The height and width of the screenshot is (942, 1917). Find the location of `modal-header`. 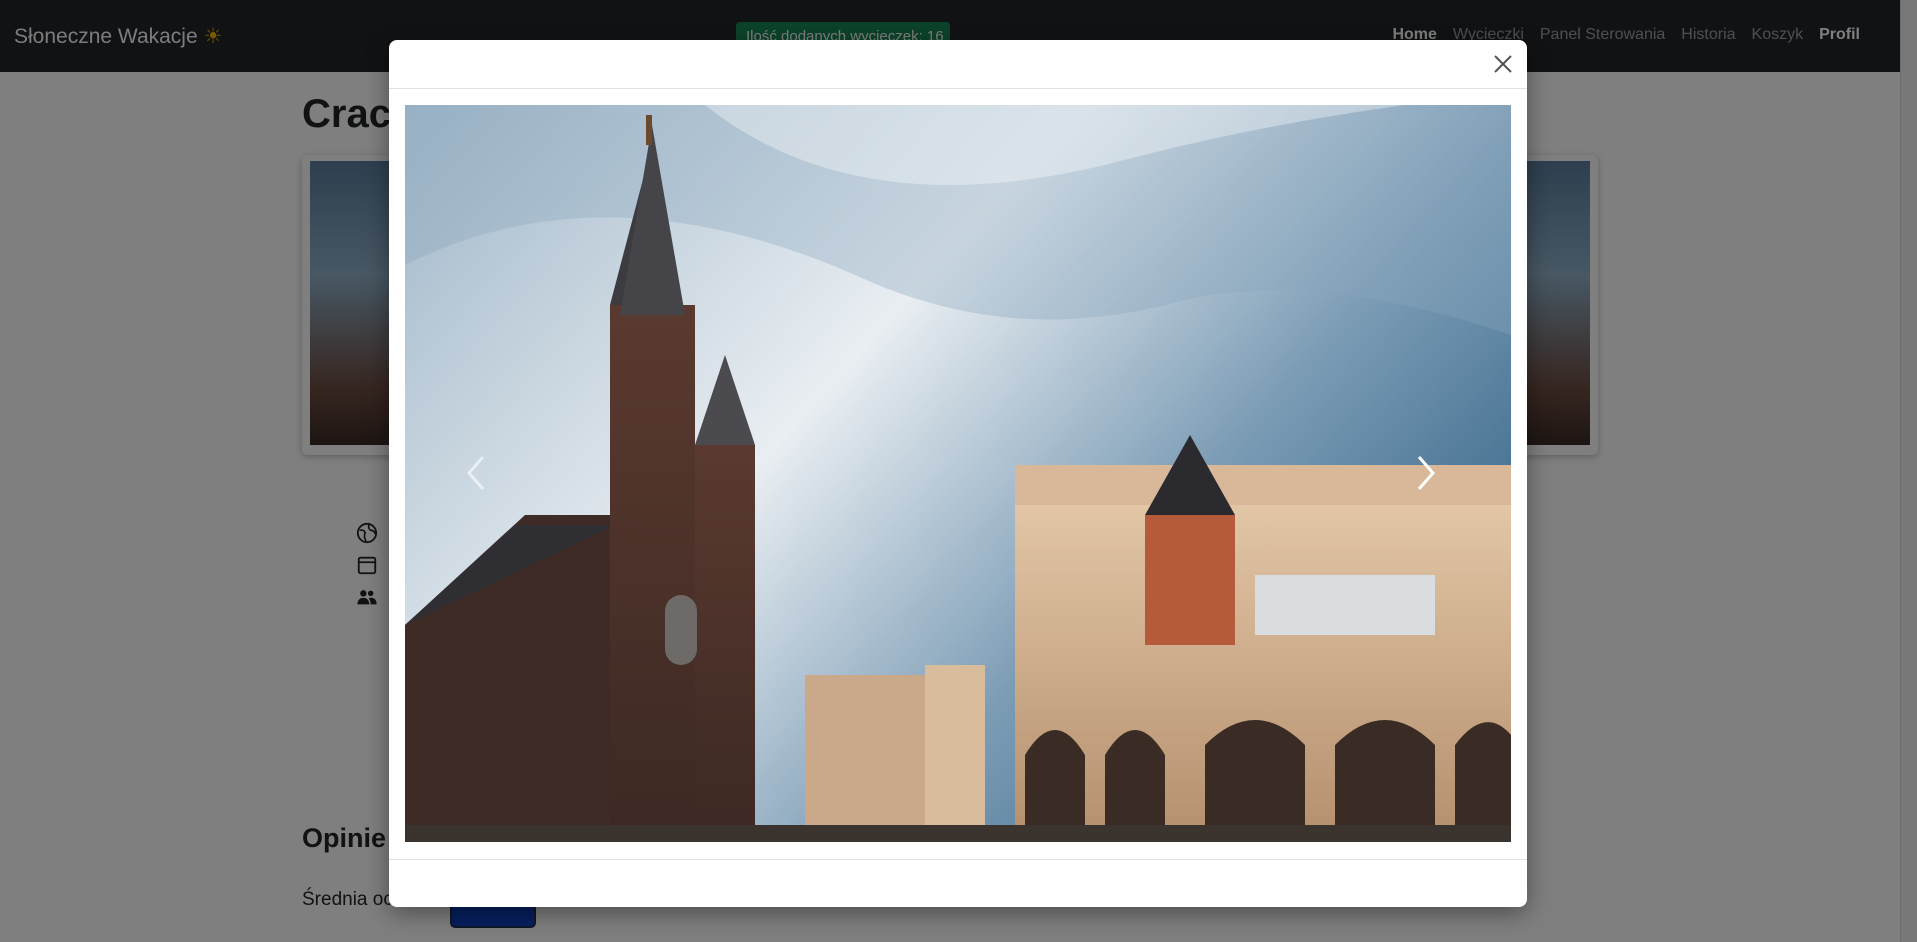

modal-header is located at coordinates (958, 64).